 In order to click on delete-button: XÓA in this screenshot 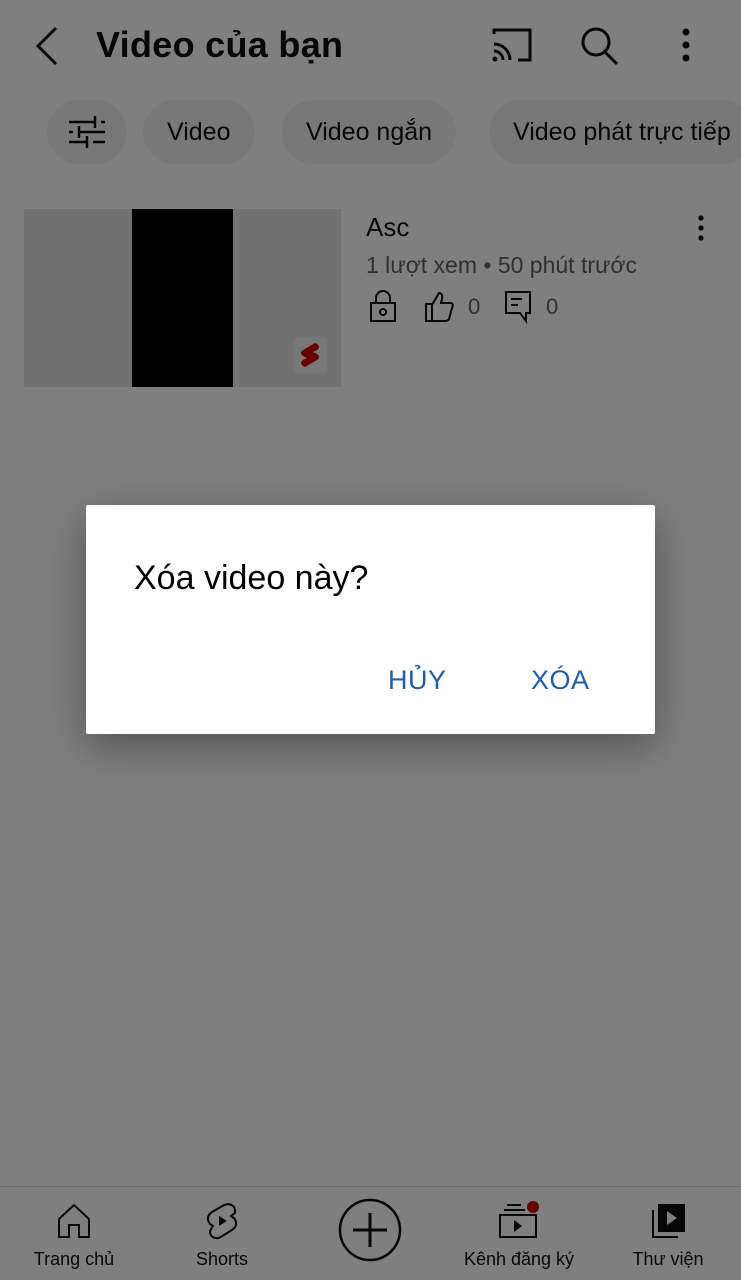, I will do `click(560, 680)`.